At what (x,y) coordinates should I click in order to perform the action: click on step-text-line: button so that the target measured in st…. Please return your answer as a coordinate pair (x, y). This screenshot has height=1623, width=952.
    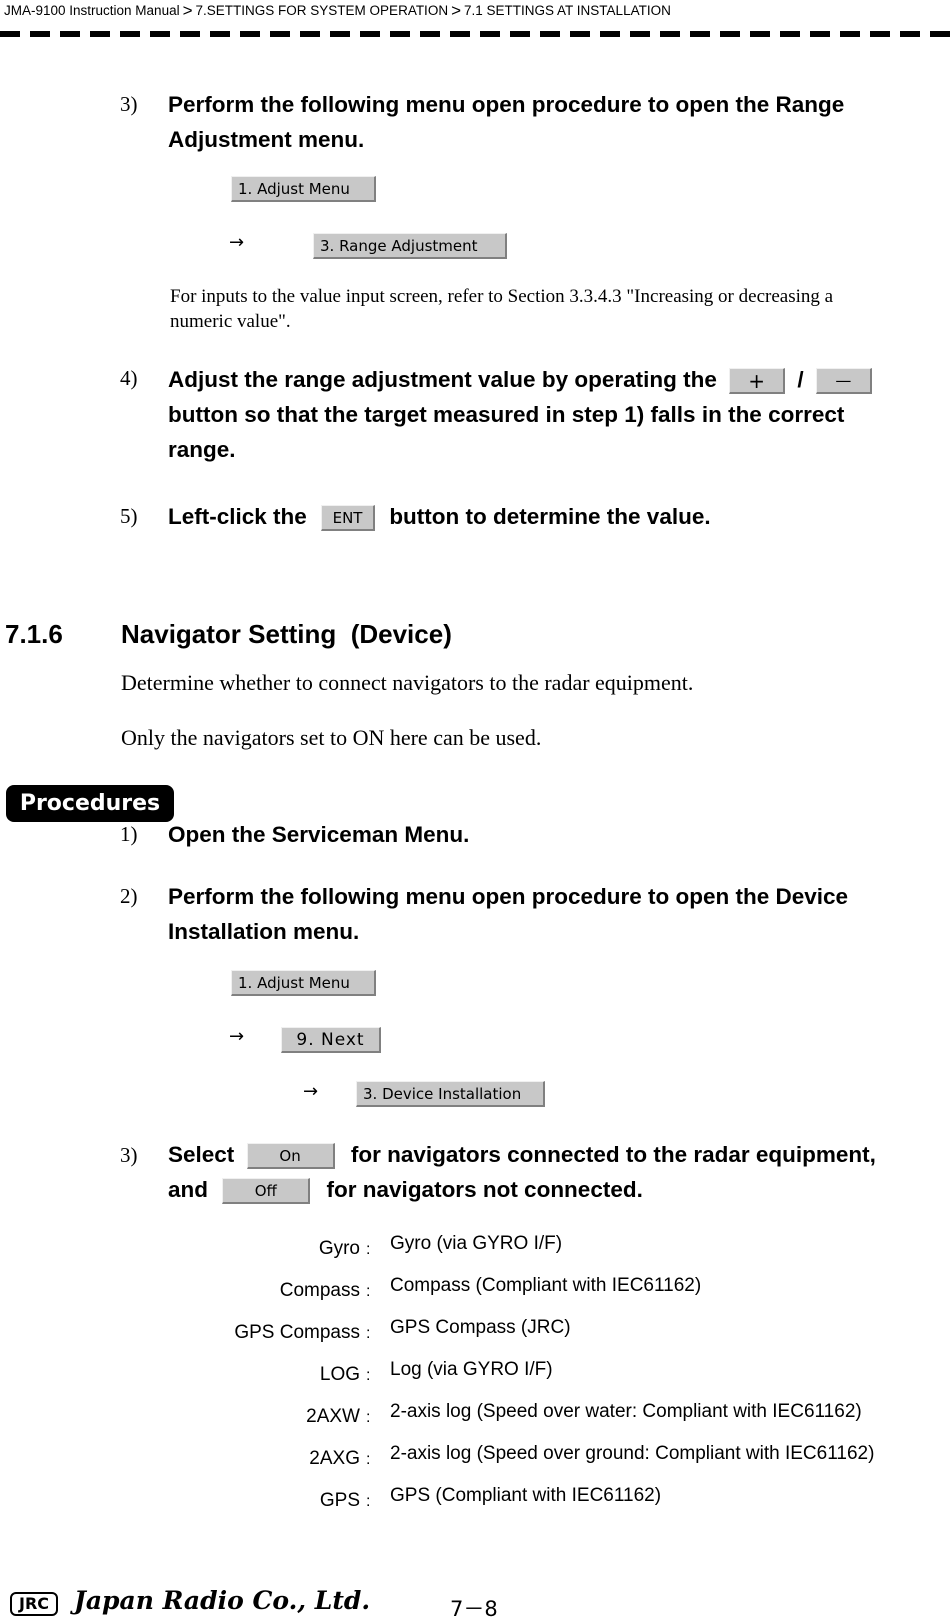
    Looking at the image, I should click on (506, 414).